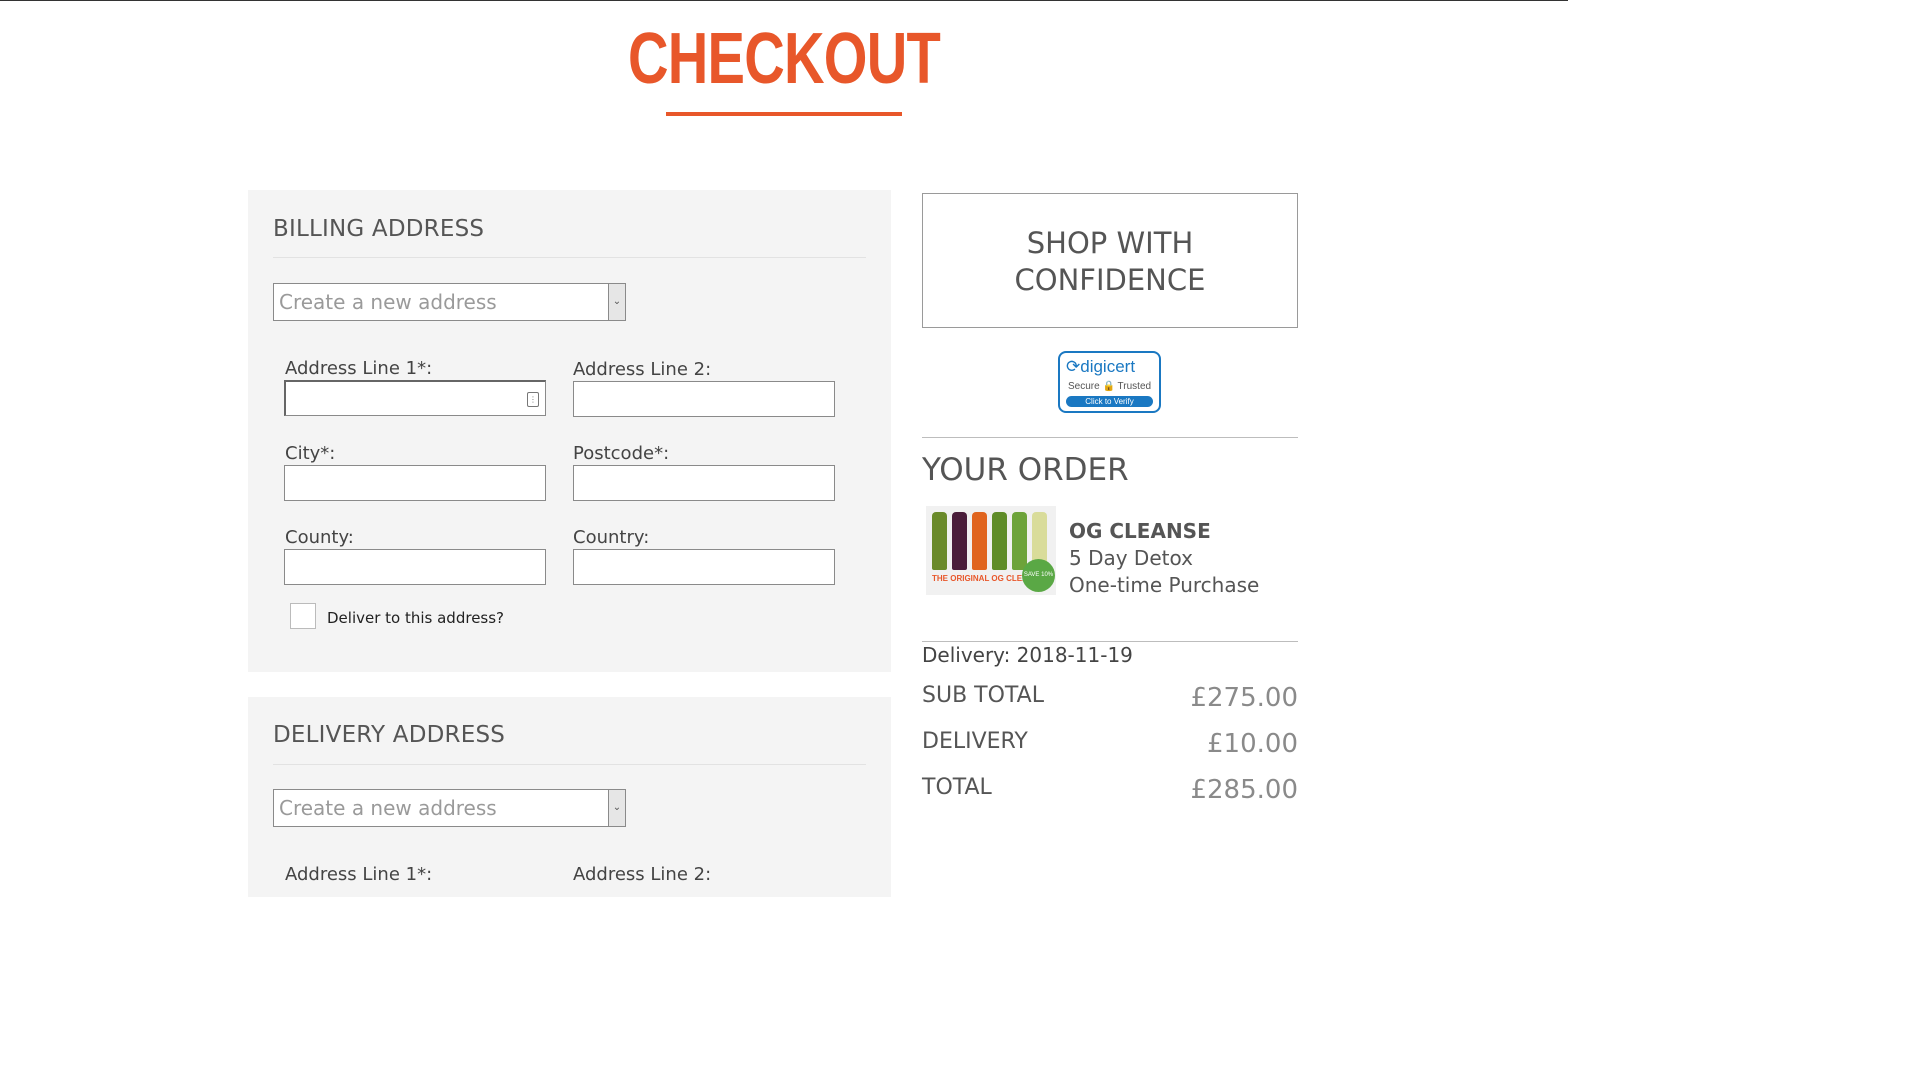 The image size is (1920, 1080). Describe the element at coordinates (569, 764) in the screenshot. I see `delivery-divider` at that location.